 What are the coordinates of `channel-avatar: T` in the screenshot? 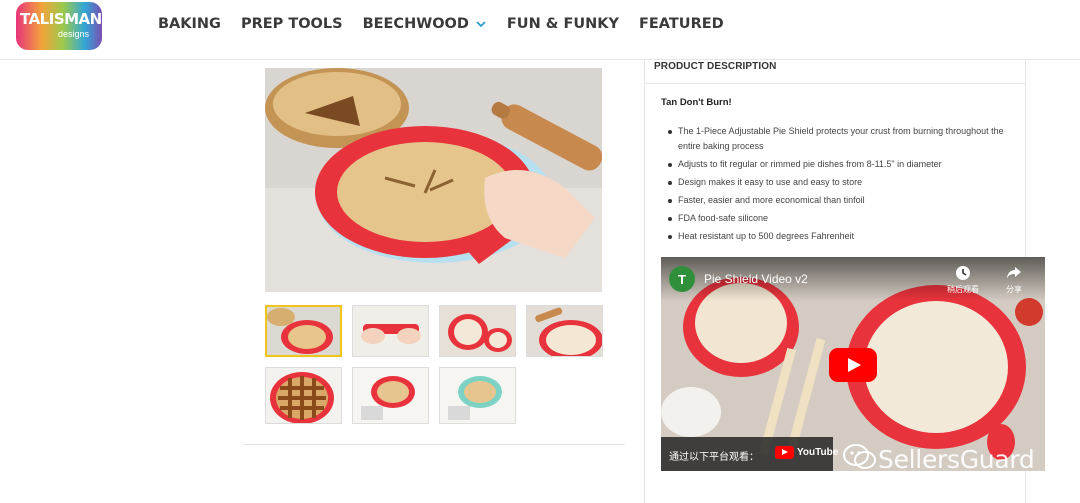 It's located at (682, 279).